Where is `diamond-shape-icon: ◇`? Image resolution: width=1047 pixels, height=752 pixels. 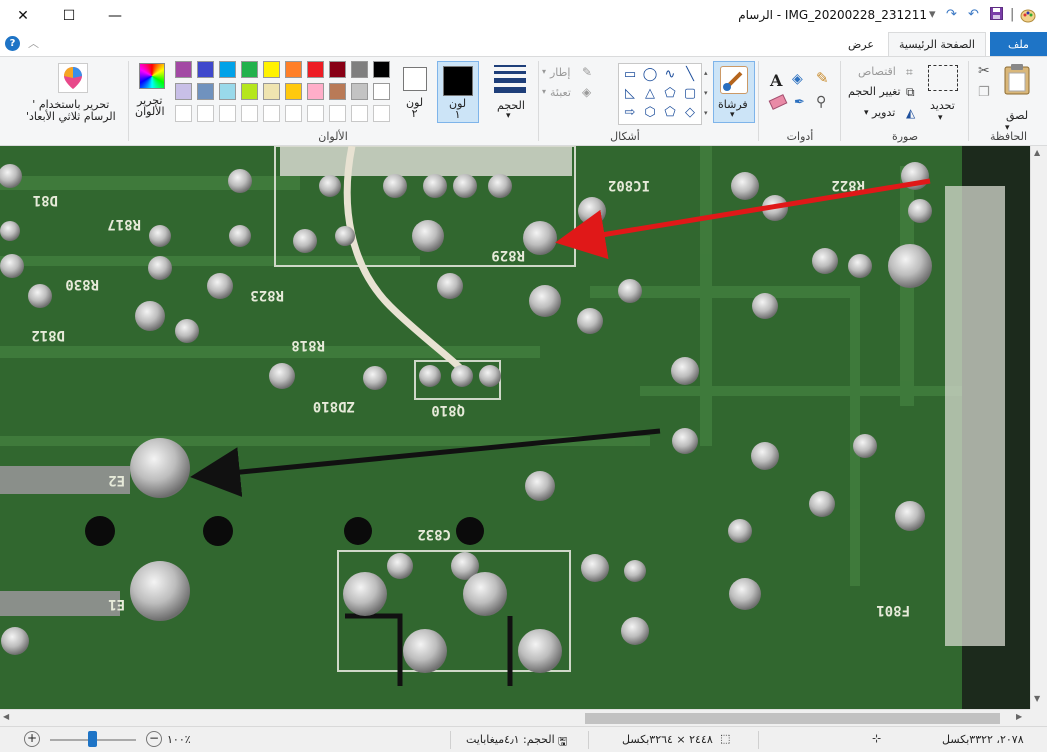 diamond-shape-icon: ◇ is located at coordinates (690, 112).